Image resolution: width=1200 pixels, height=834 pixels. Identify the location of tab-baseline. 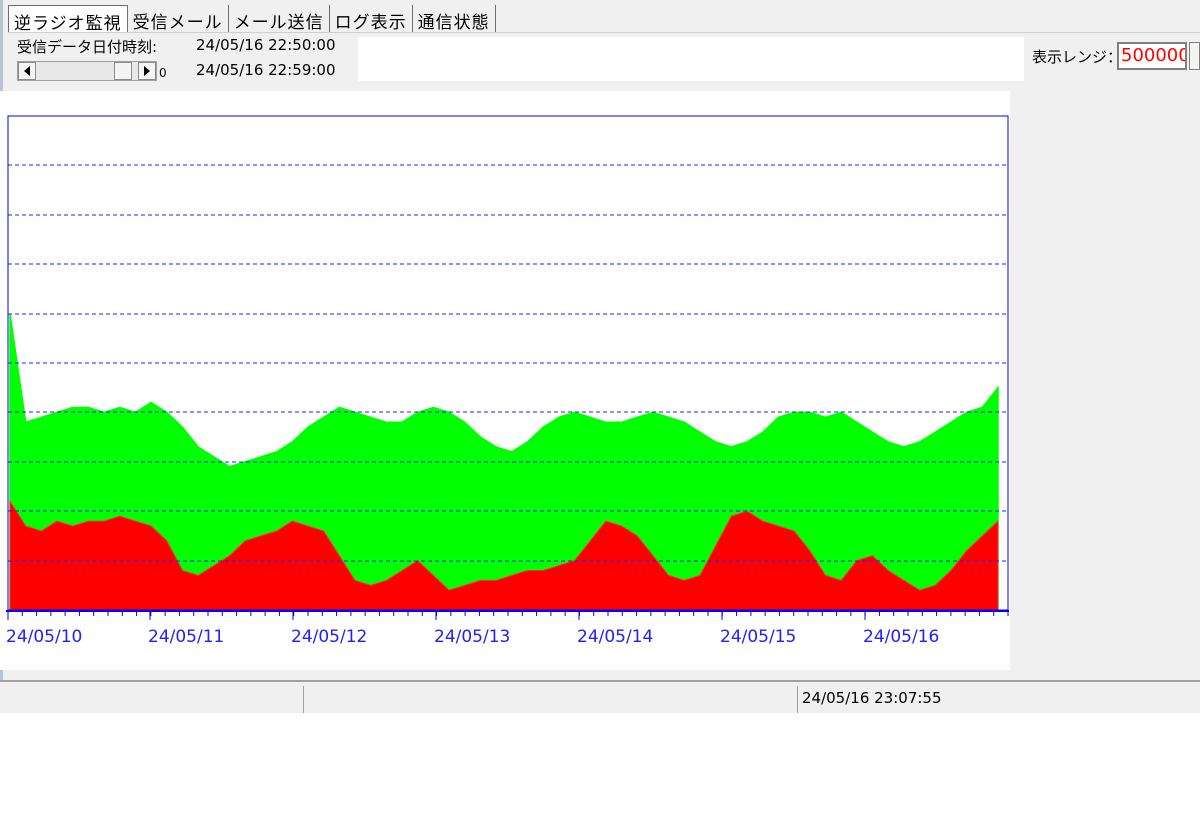
(604, 32).